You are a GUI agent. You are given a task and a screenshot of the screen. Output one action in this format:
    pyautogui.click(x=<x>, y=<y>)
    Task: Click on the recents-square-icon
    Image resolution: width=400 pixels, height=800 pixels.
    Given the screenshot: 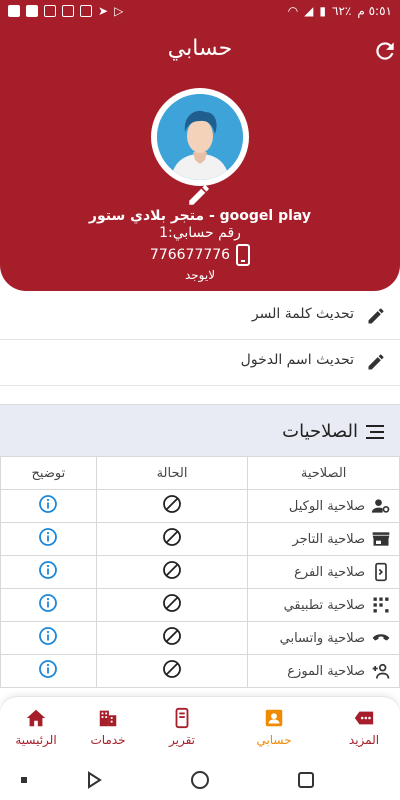 What is the action you would take?
    pyautogui.click(x=306, y=780)
    